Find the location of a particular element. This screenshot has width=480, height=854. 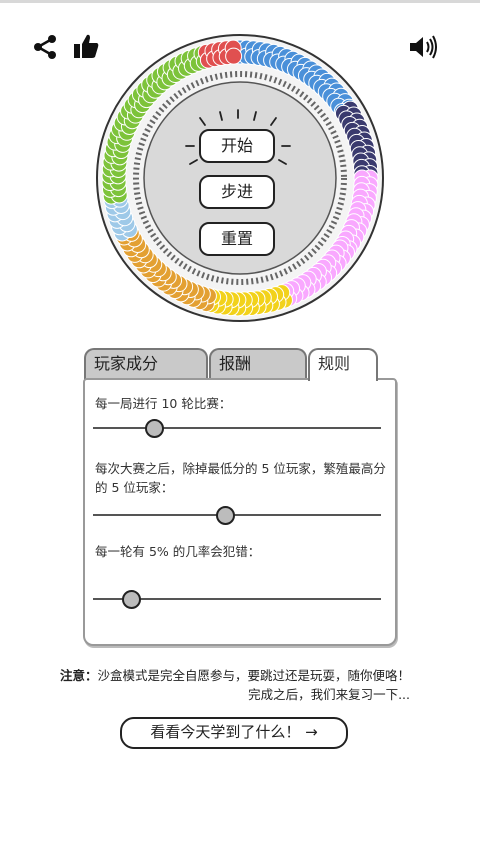

evolution-slider-track is located at coordinates (237, 515).